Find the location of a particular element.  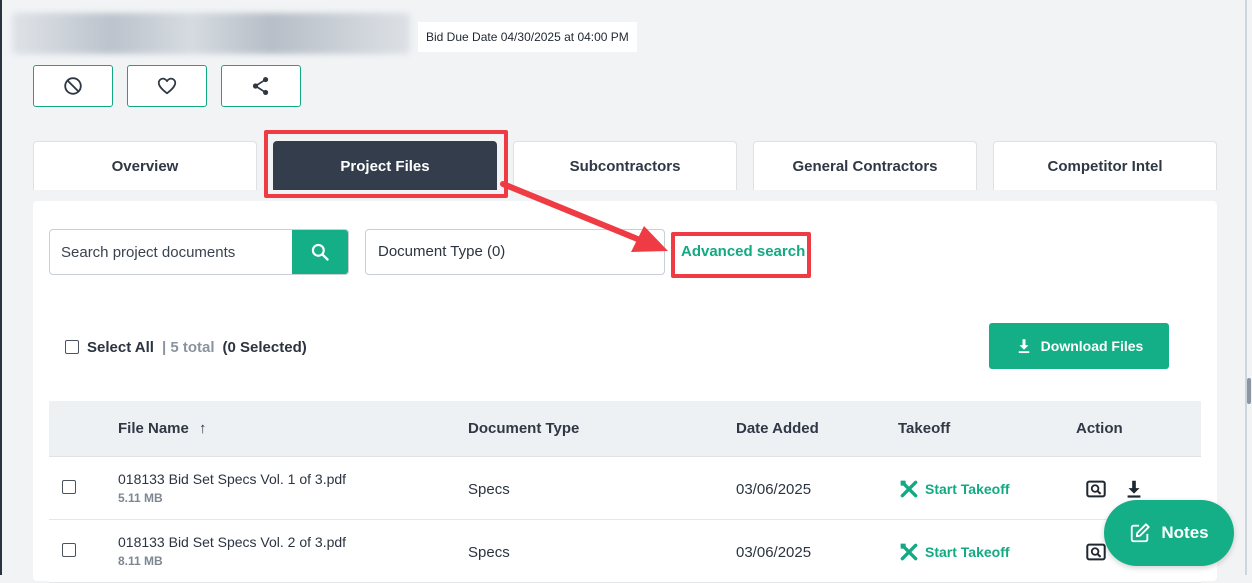

share-button is located at coordinates (261, 86).